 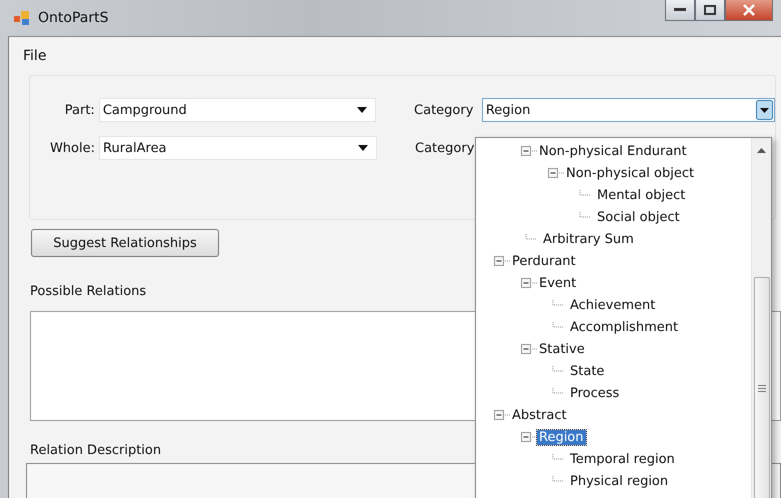 What do you see at coordinates (561, 437) in the screenshot?
I see `tree-item: Region` at bounding box center [561, 437].